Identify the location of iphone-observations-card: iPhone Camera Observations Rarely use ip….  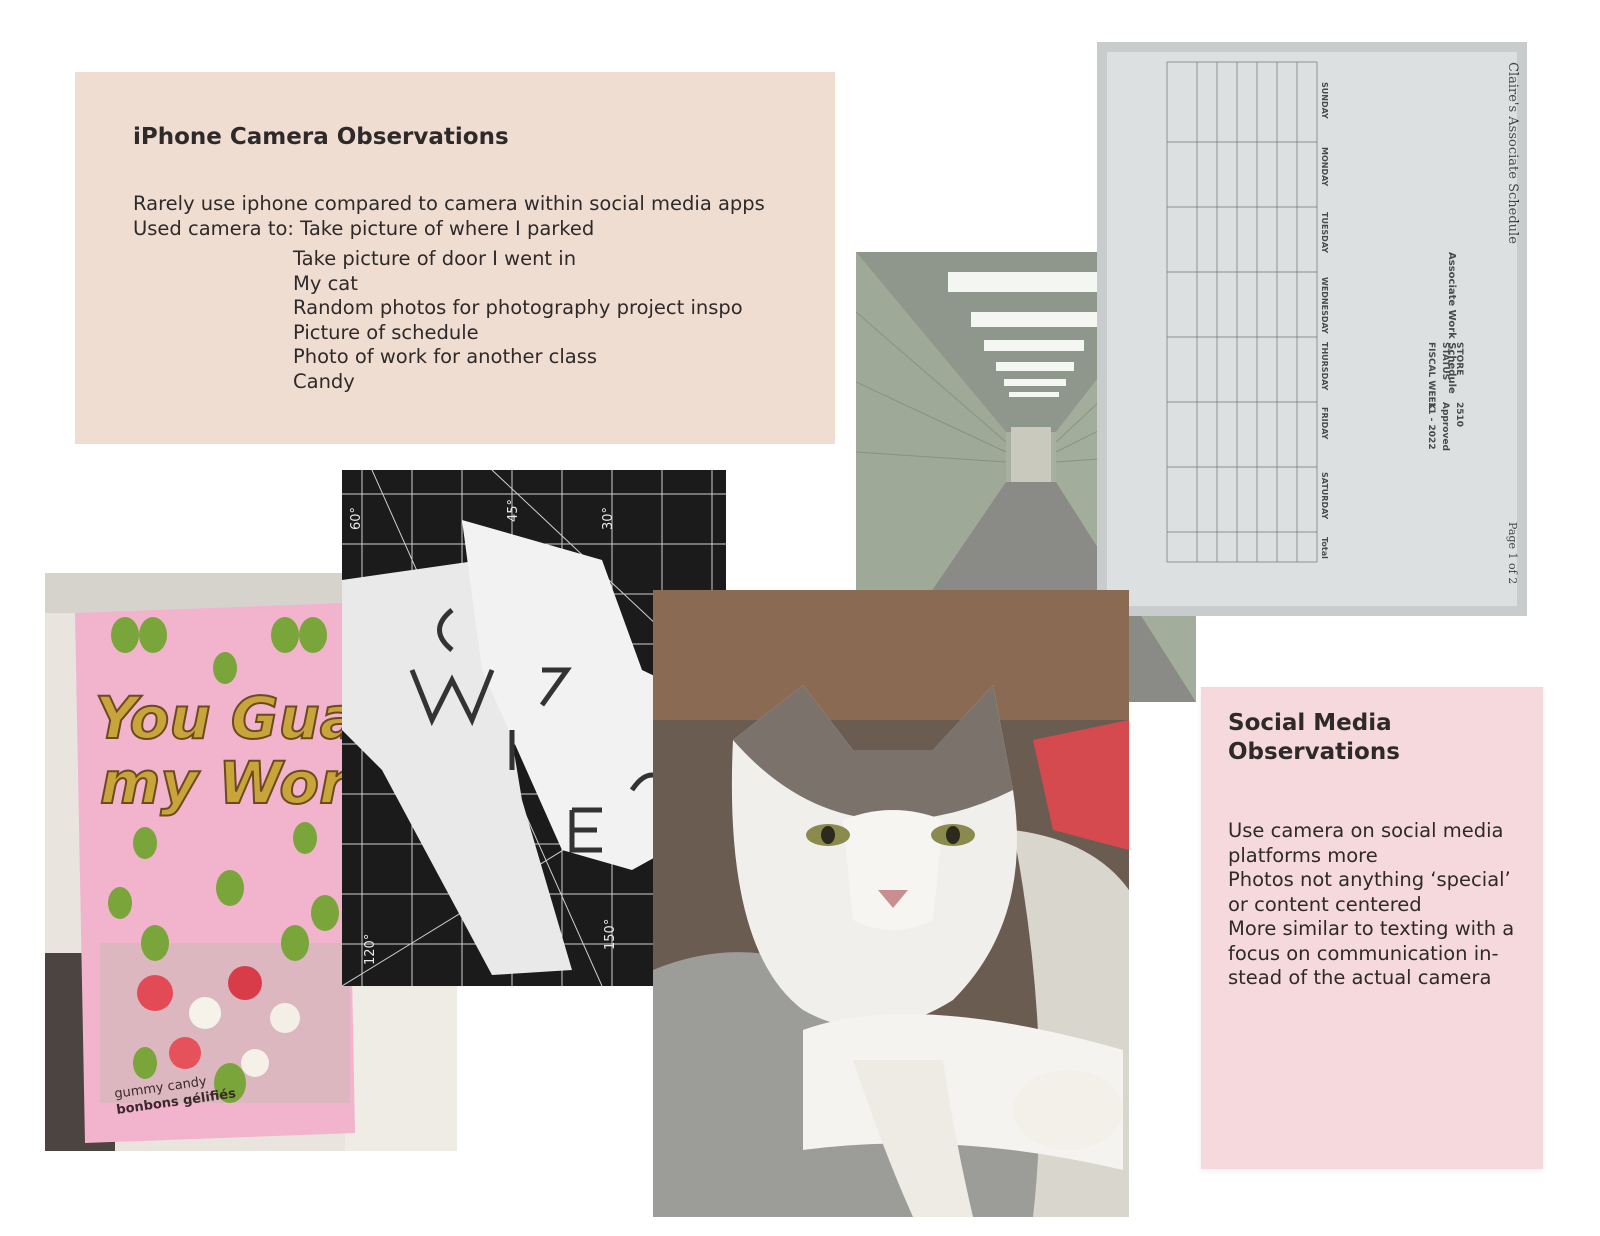
(455, 258).